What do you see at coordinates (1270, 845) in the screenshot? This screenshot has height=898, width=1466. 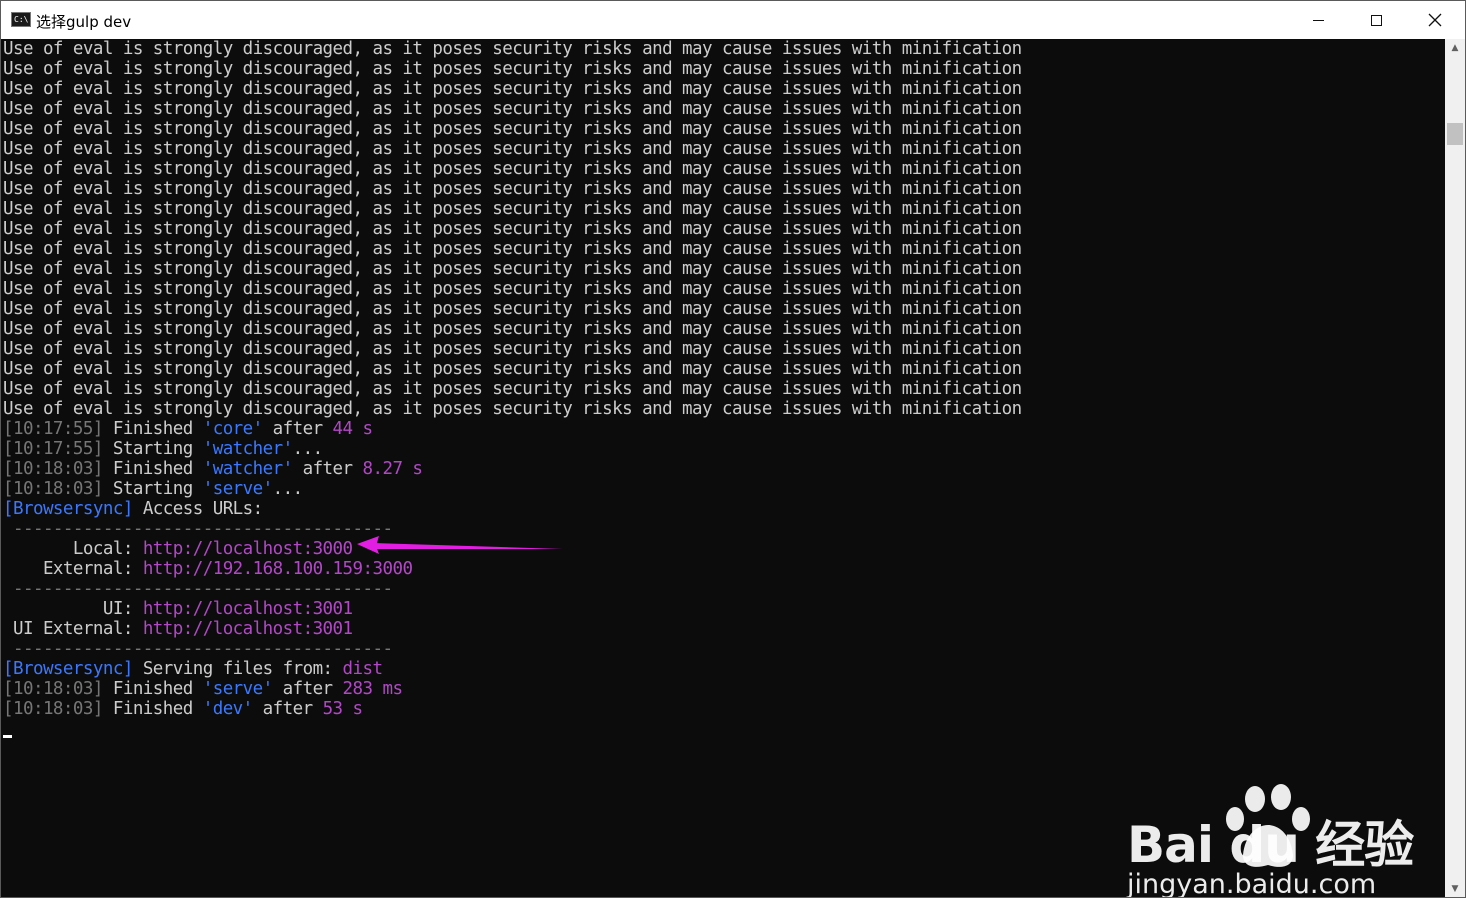 I see `watermark-logo: Bai du 经验` at bounding box center [1270, 845].